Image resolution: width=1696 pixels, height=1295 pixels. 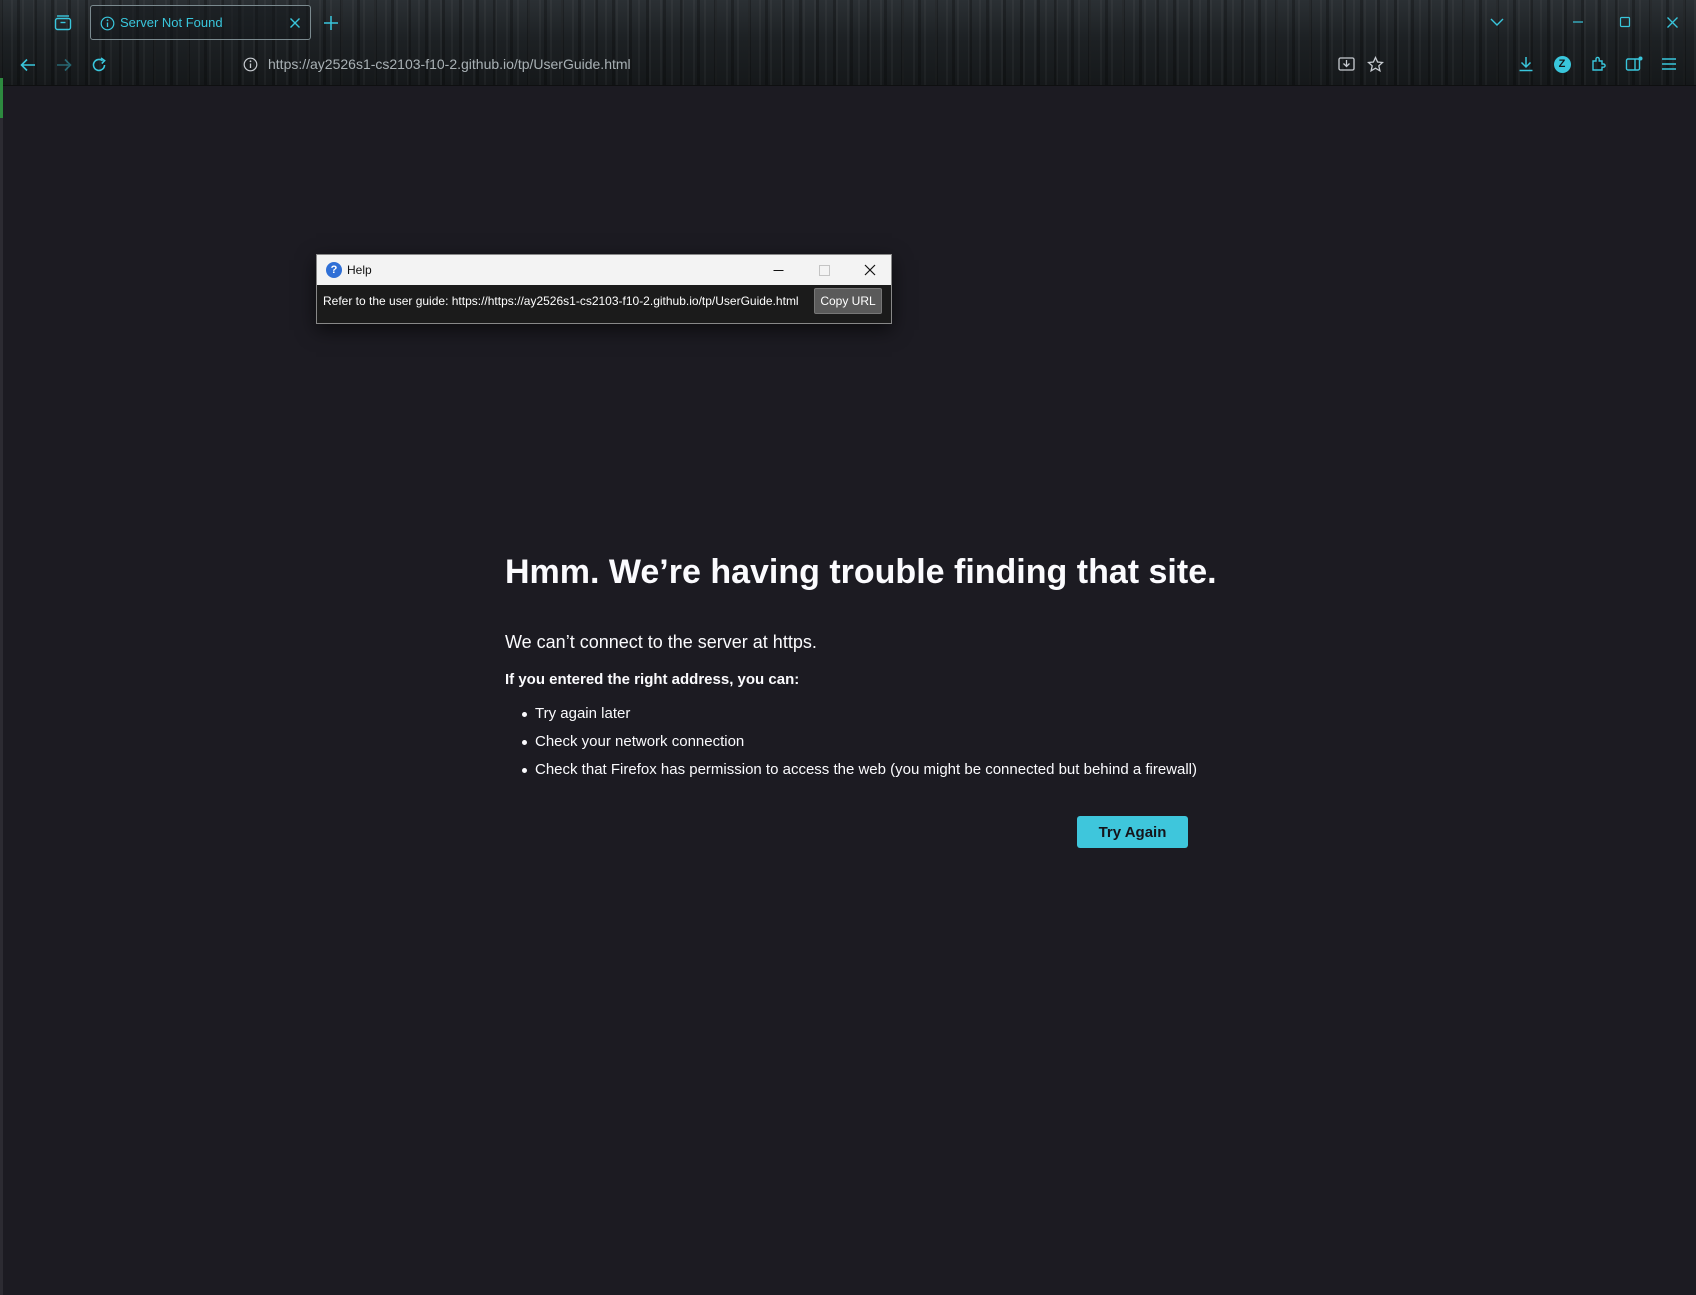 What do you see at coordinates (851, 719) in the screenshot?
I see `suggestion-item: Try again later` at bounding box center [851, 719].